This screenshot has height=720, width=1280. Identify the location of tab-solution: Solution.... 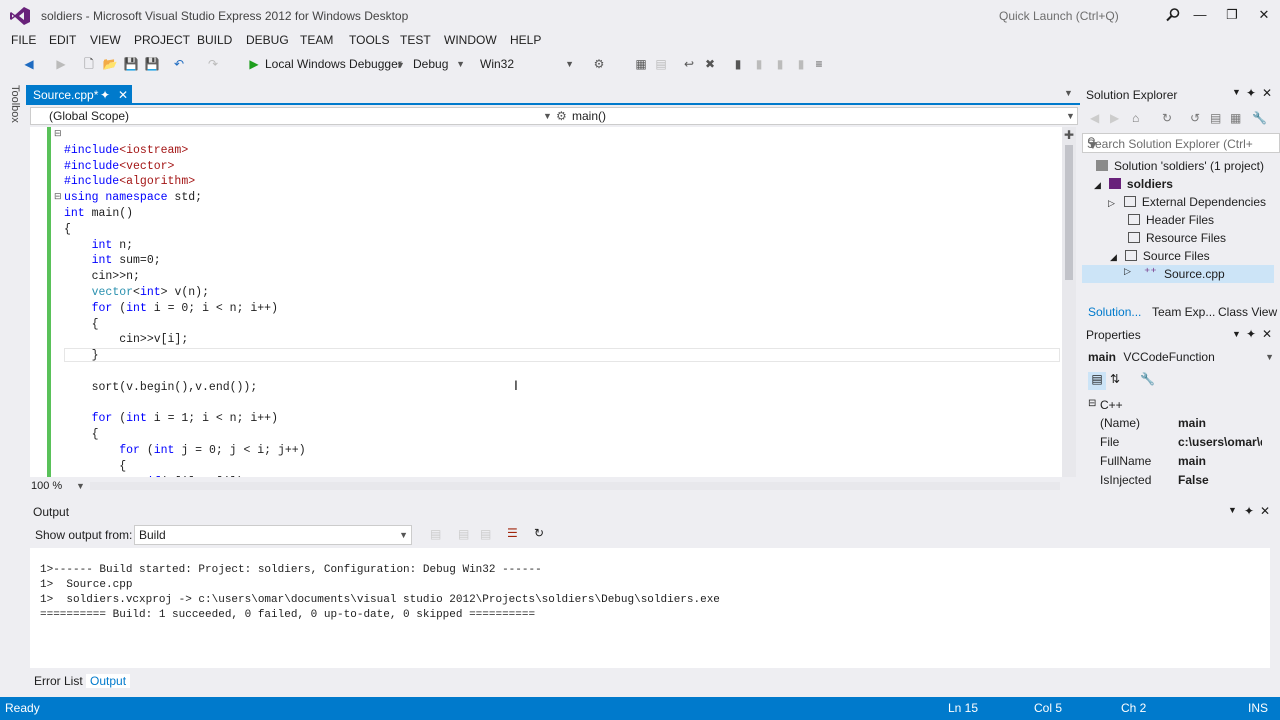
(1114, 312).